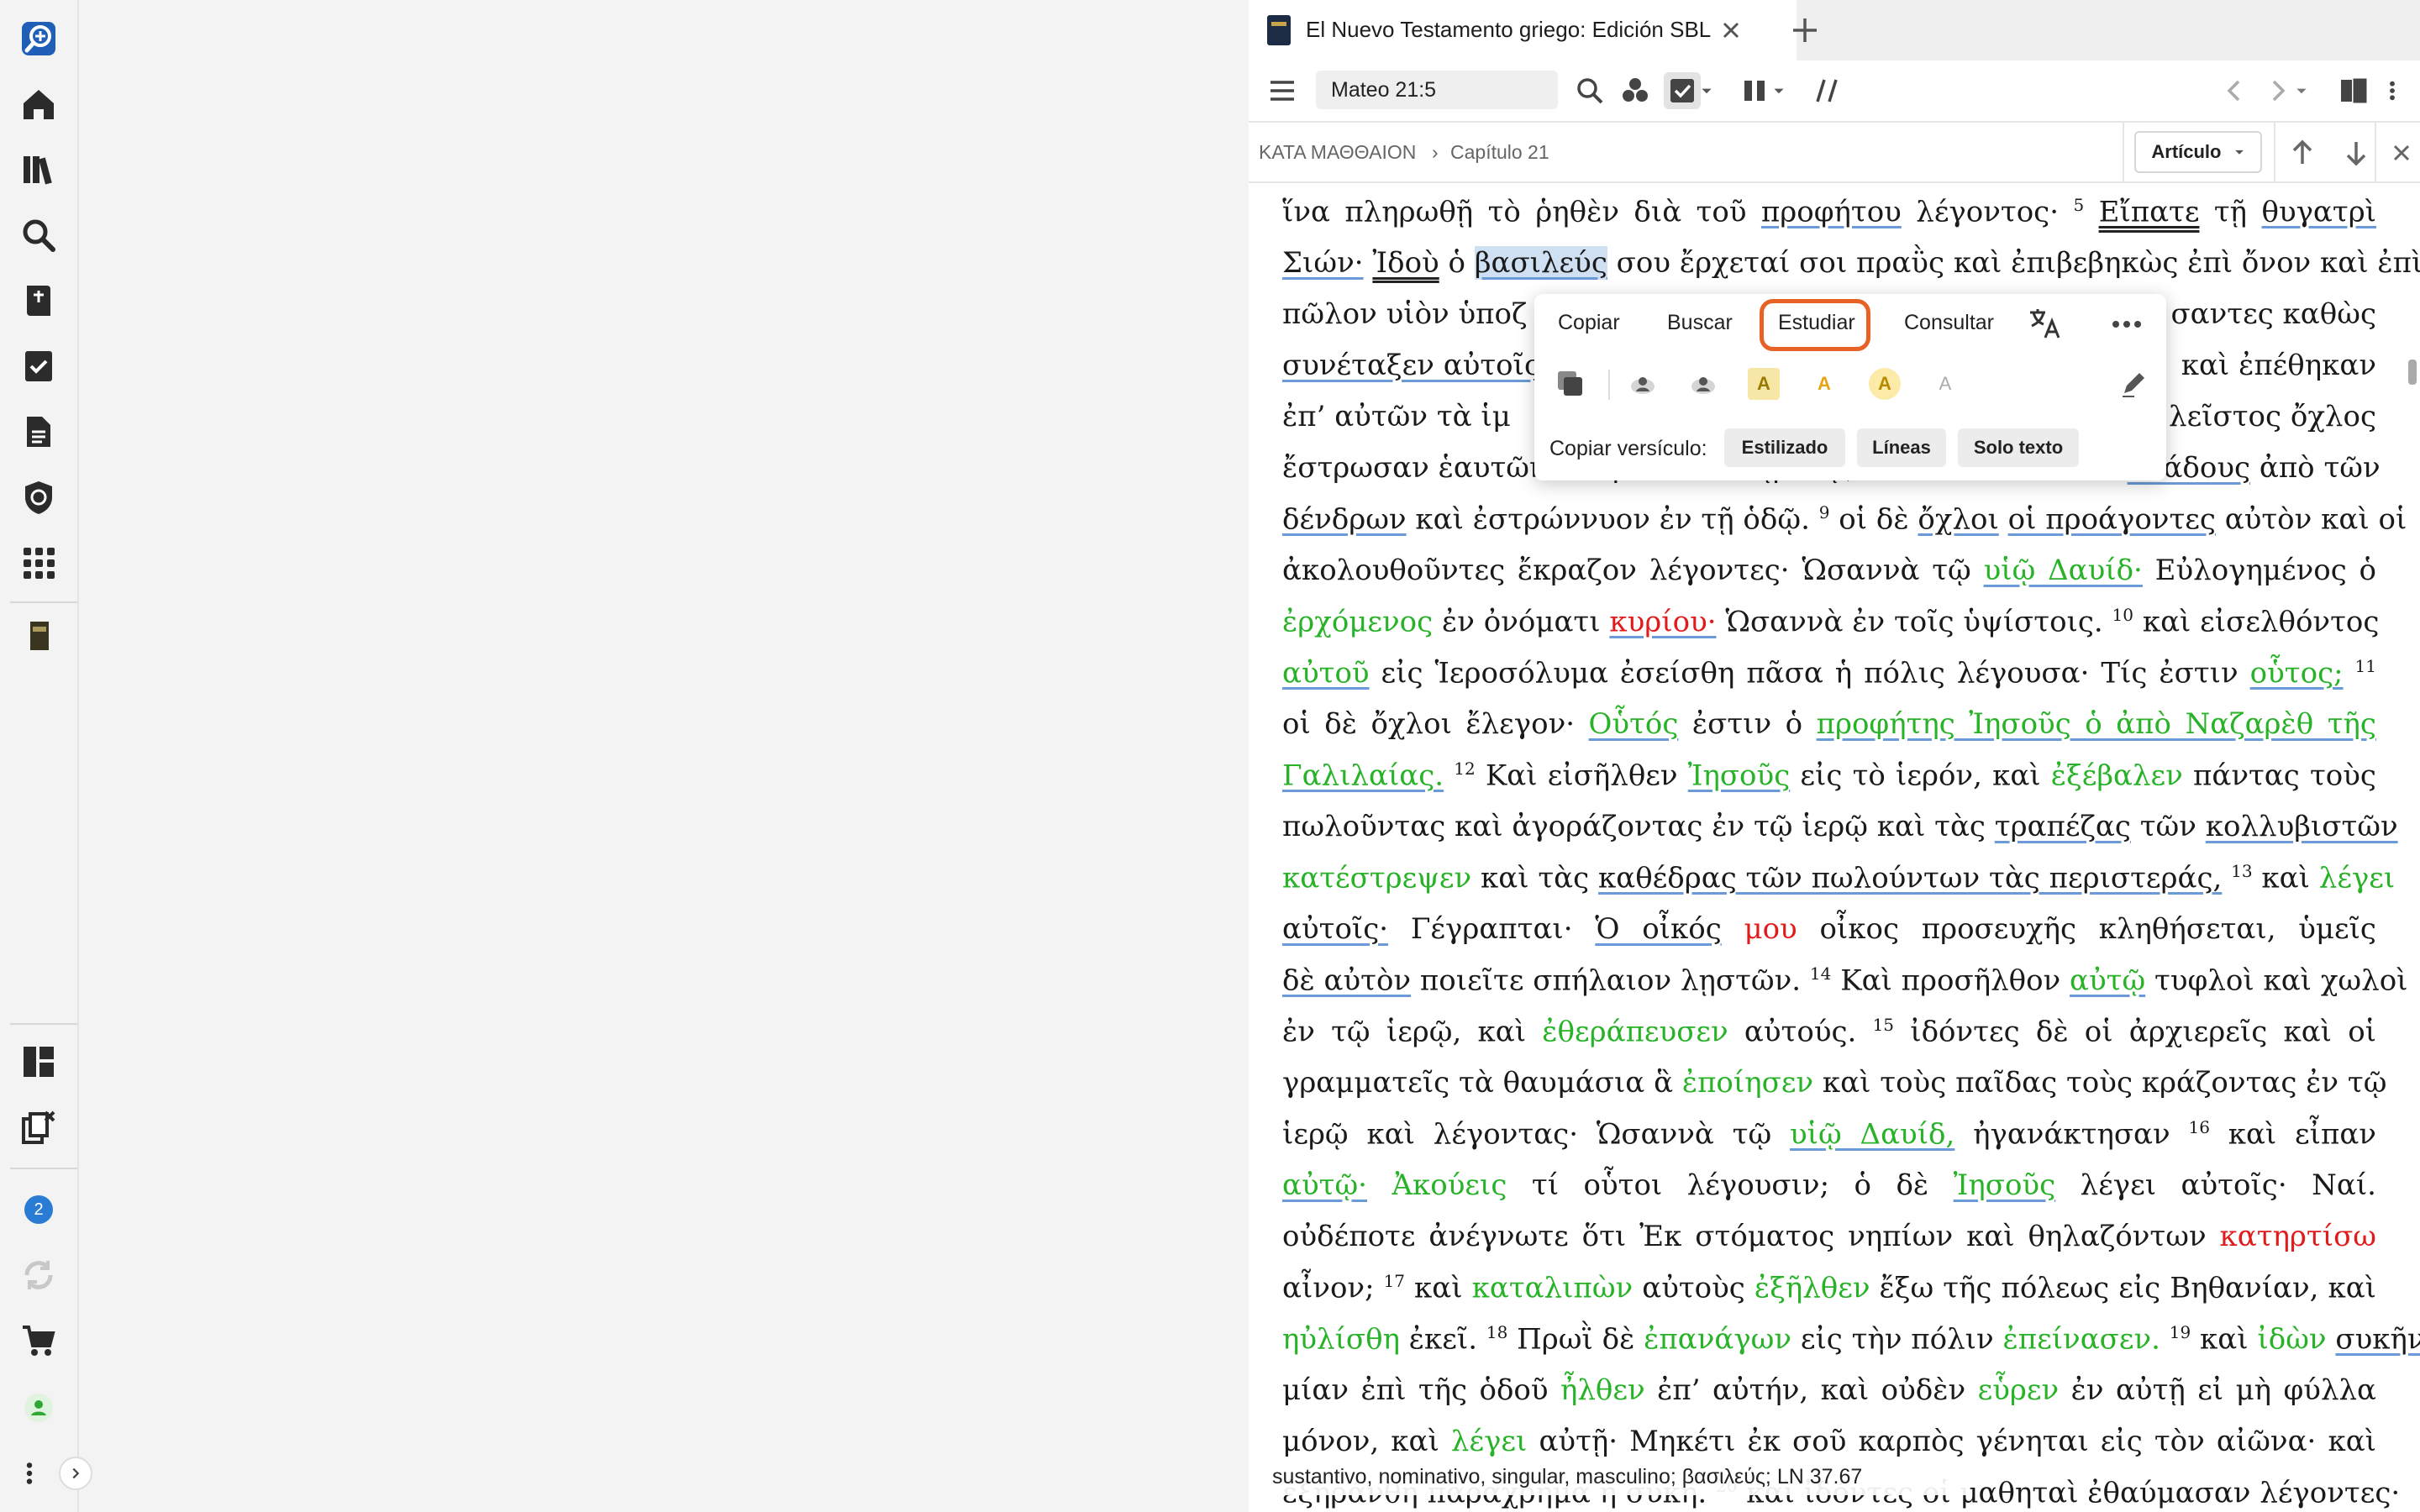  I want to click on columns-icon, so click(1754, 90).